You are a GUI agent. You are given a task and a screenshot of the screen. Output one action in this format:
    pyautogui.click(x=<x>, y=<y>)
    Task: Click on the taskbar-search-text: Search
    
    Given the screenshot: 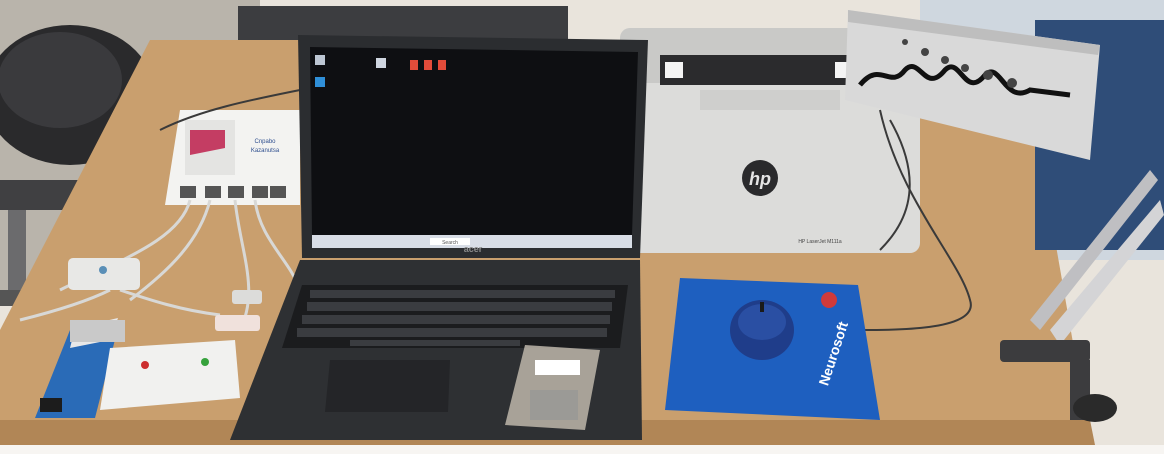 What is the action you would take?
    pyautogui.click(x=450, y=243)
    